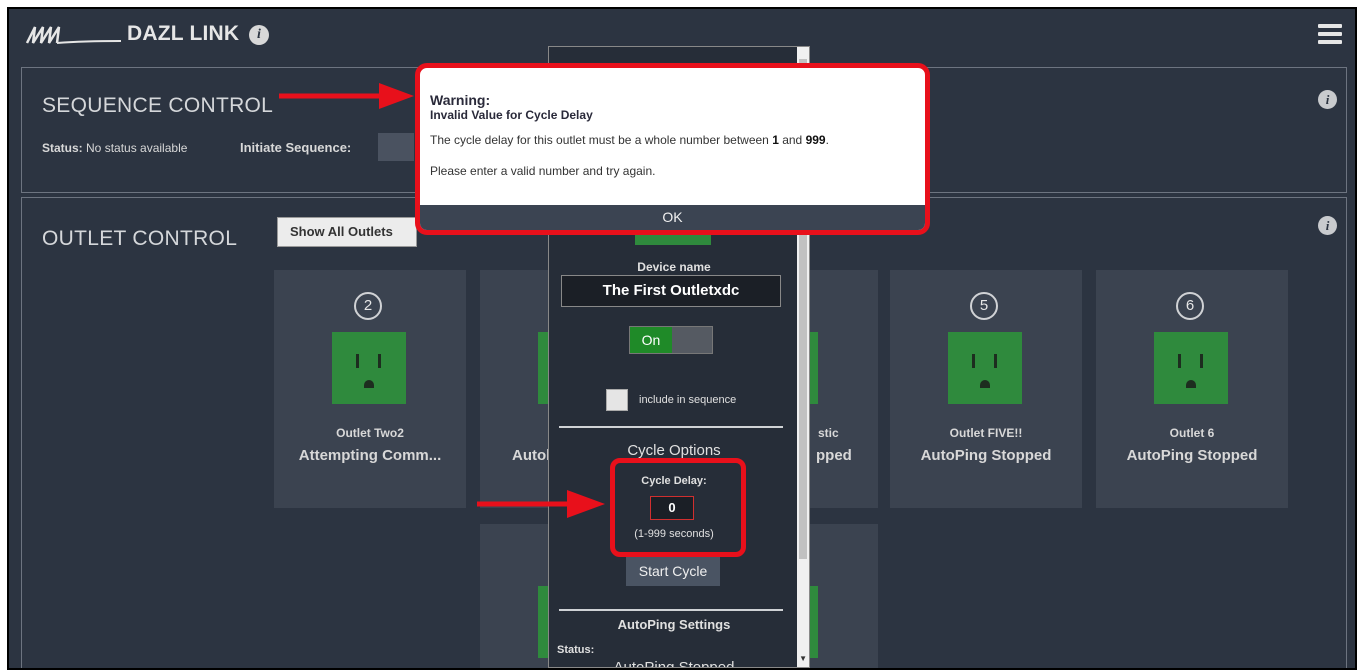 This screenshot has height=670, width=1364. Describe the element at coordinates (815, 140) in the screenshot. I see `warning-max: 999` at that location.